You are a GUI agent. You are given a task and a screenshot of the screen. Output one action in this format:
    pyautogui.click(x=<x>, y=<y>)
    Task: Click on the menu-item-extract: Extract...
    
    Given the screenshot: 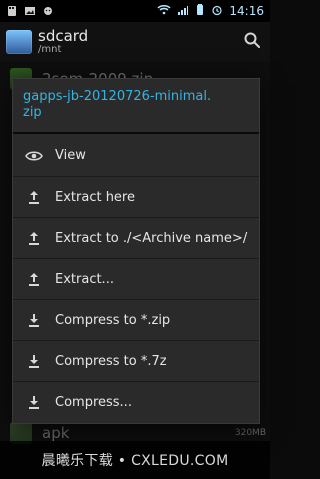 What is the action you would take?
    pyautogui.click(x=136, y=278)
    